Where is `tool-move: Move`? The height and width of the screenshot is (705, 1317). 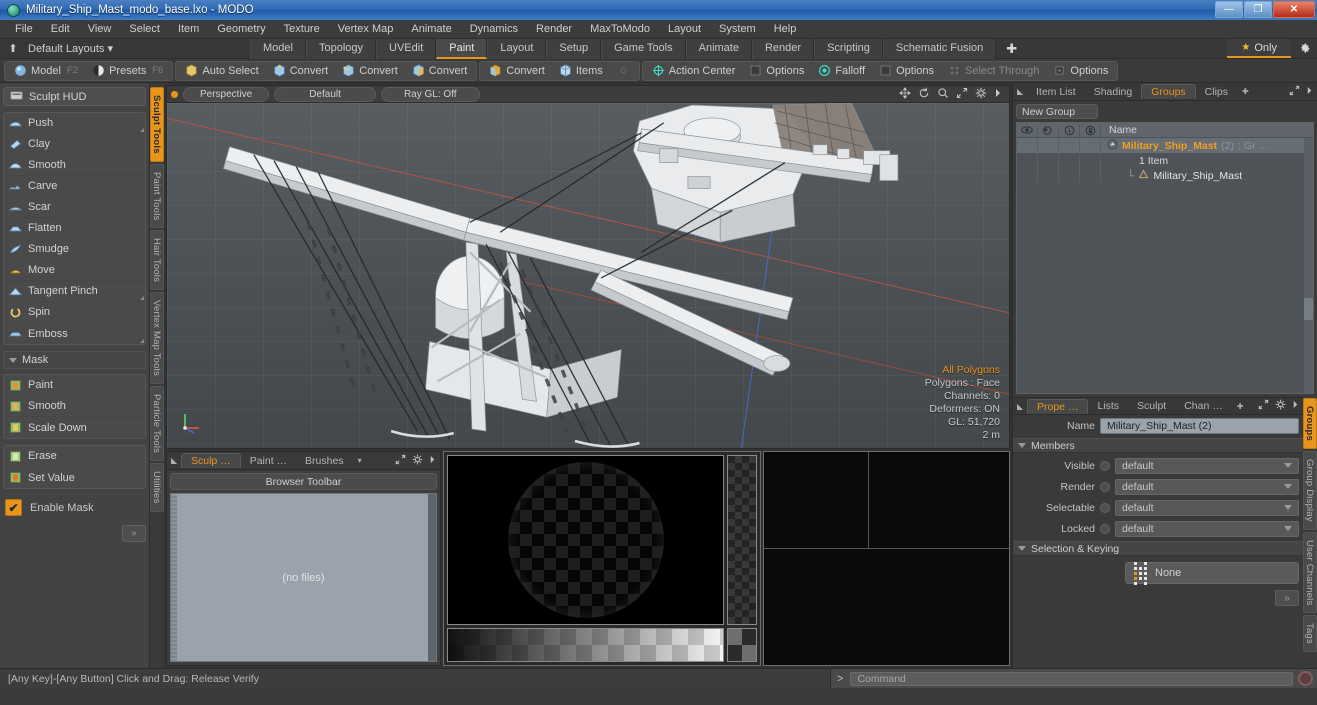
tool-move: Move is located at coordinates (74, 270).